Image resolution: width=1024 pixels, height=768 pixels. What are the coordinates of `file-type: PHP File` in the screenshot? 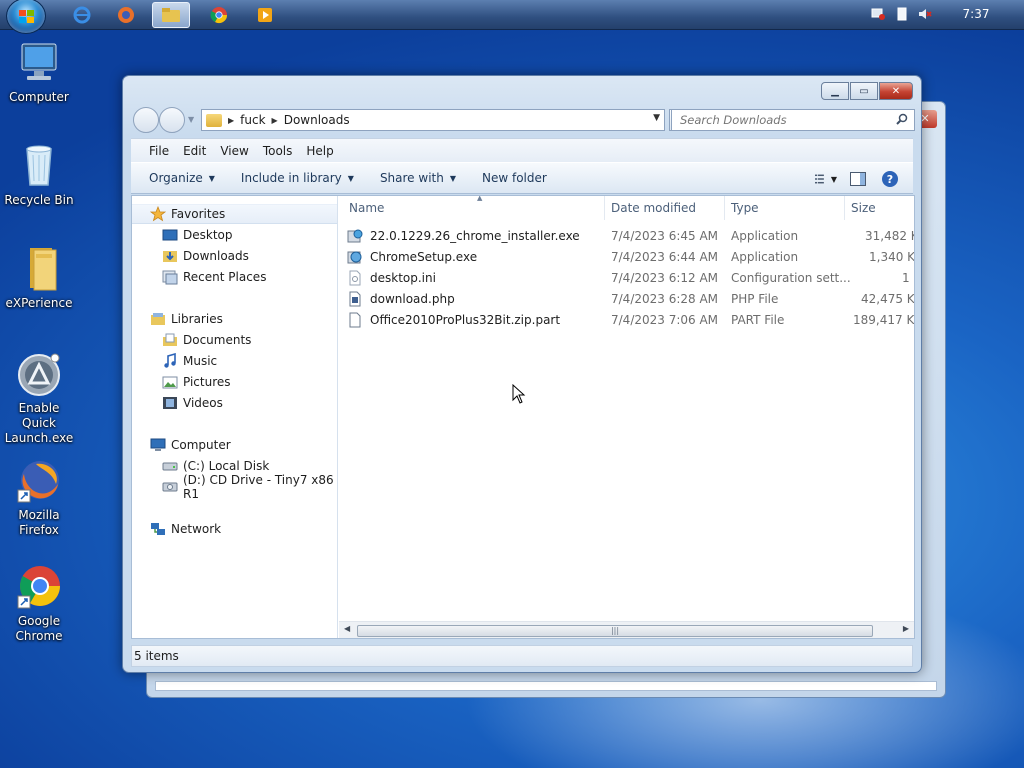 It's located at (755, 299).